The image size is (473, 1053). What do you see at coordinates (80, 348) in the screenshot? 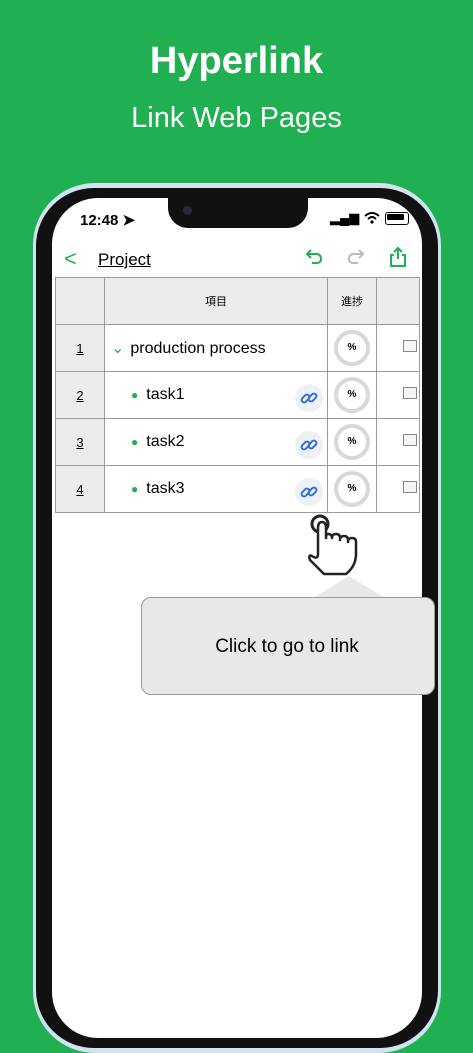
I see `row-number: 1` at bounding box center [80, 348].